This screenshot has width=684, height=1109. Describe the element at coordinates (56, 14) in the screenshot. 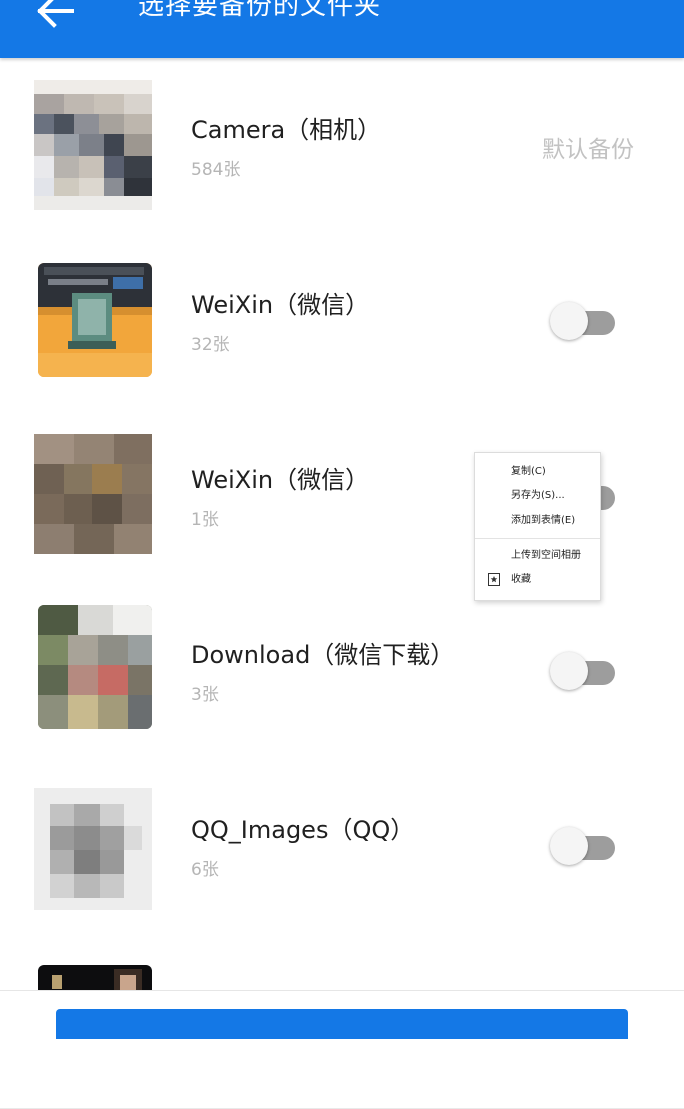

I see `arrow-left-icon` at that location.